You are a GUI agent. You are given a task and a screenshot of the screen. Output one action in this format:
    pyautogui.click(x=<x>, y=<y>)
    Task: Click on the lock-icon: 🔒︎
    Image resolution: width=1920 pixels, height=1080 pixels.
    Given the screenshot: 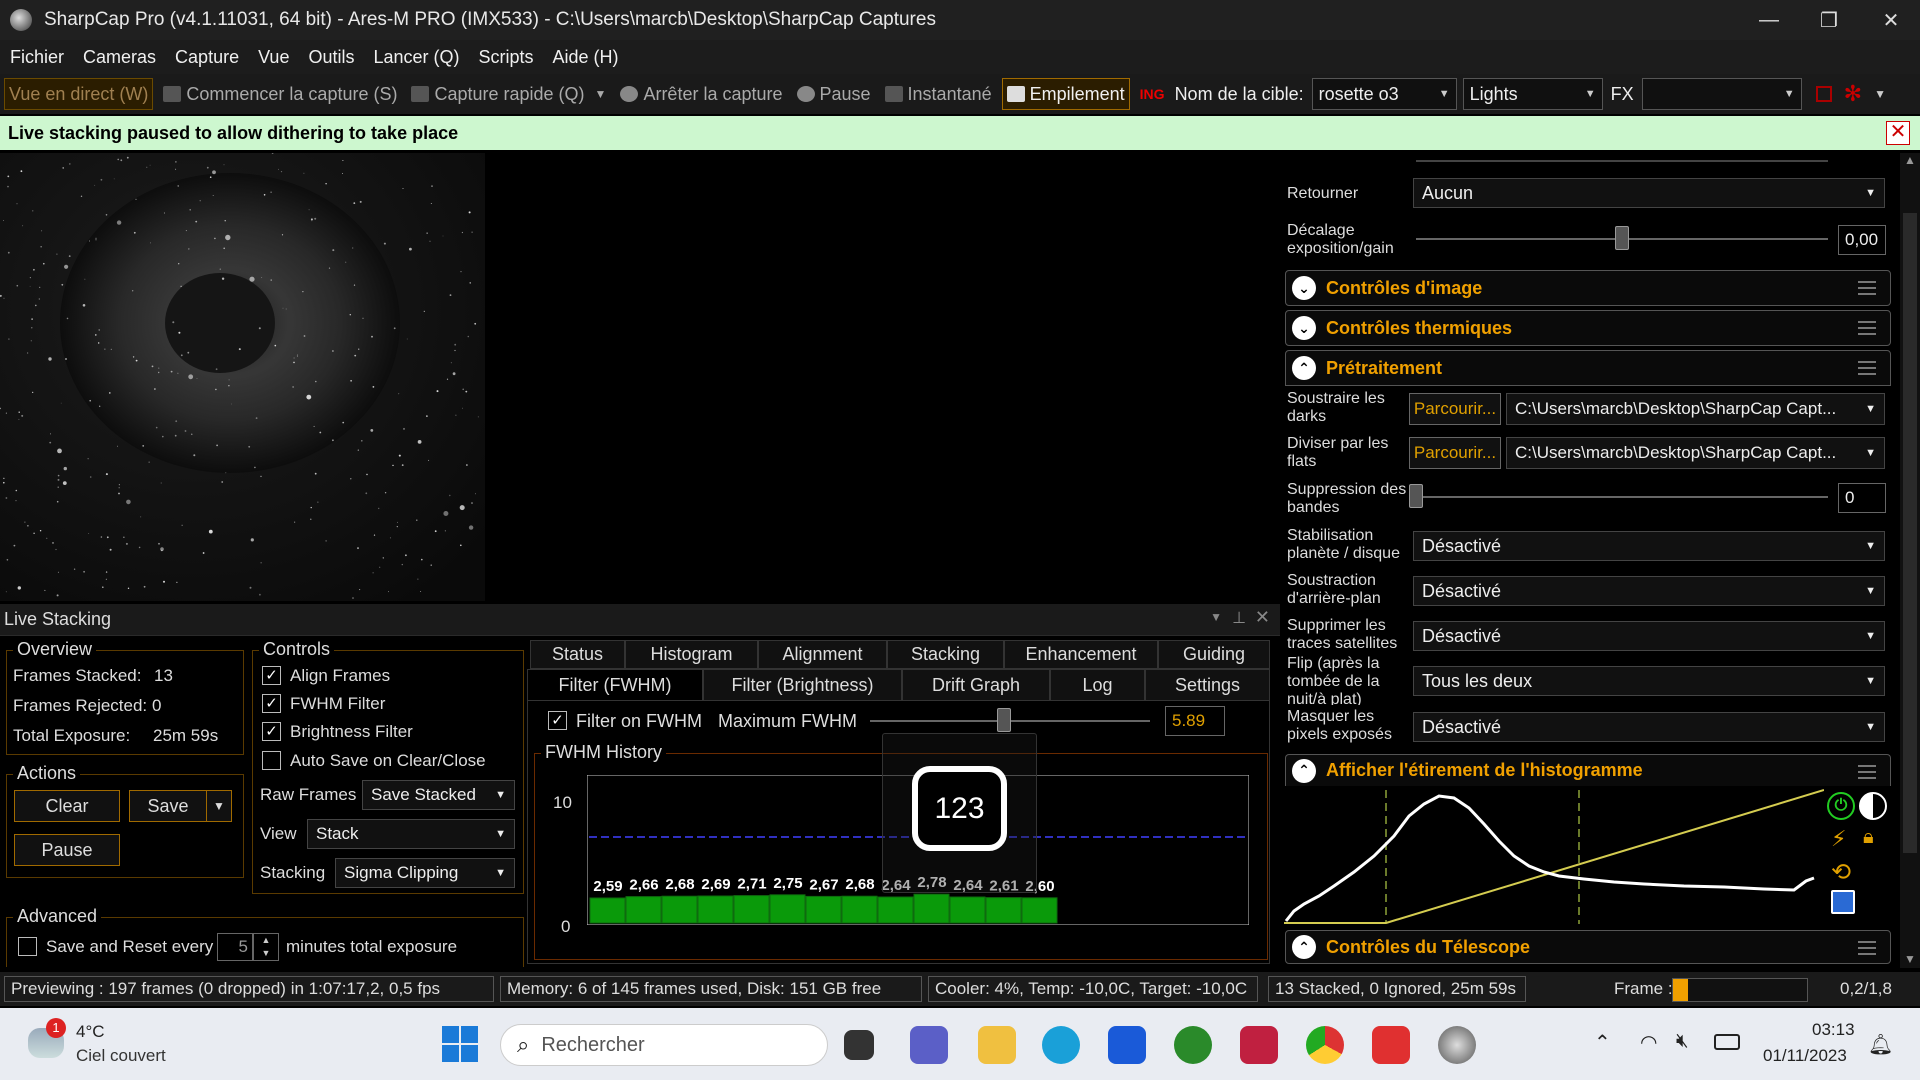 What is the action you would take?
    pyautogui.click(x=1868, y=837)
    